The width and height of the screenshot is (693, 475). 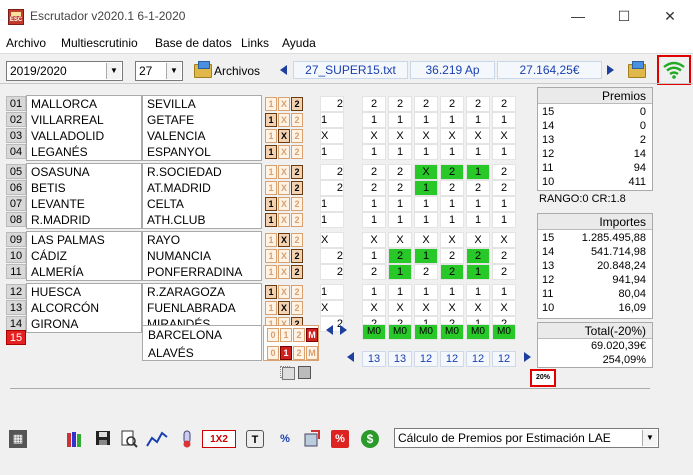 I want to click on columns-icon, so click(x=304, y=372).